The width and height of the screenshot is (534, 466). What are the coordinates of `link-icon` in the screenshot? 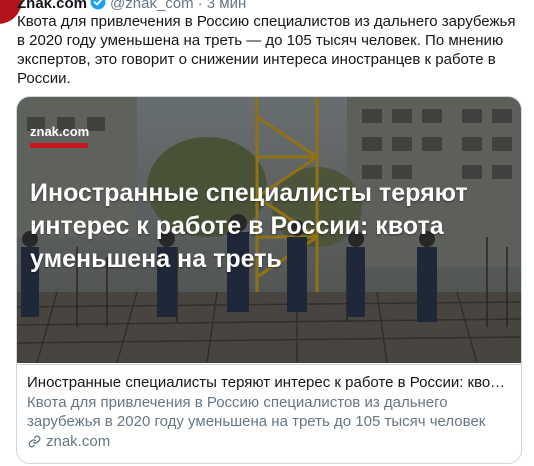 It's located at (34, 441).